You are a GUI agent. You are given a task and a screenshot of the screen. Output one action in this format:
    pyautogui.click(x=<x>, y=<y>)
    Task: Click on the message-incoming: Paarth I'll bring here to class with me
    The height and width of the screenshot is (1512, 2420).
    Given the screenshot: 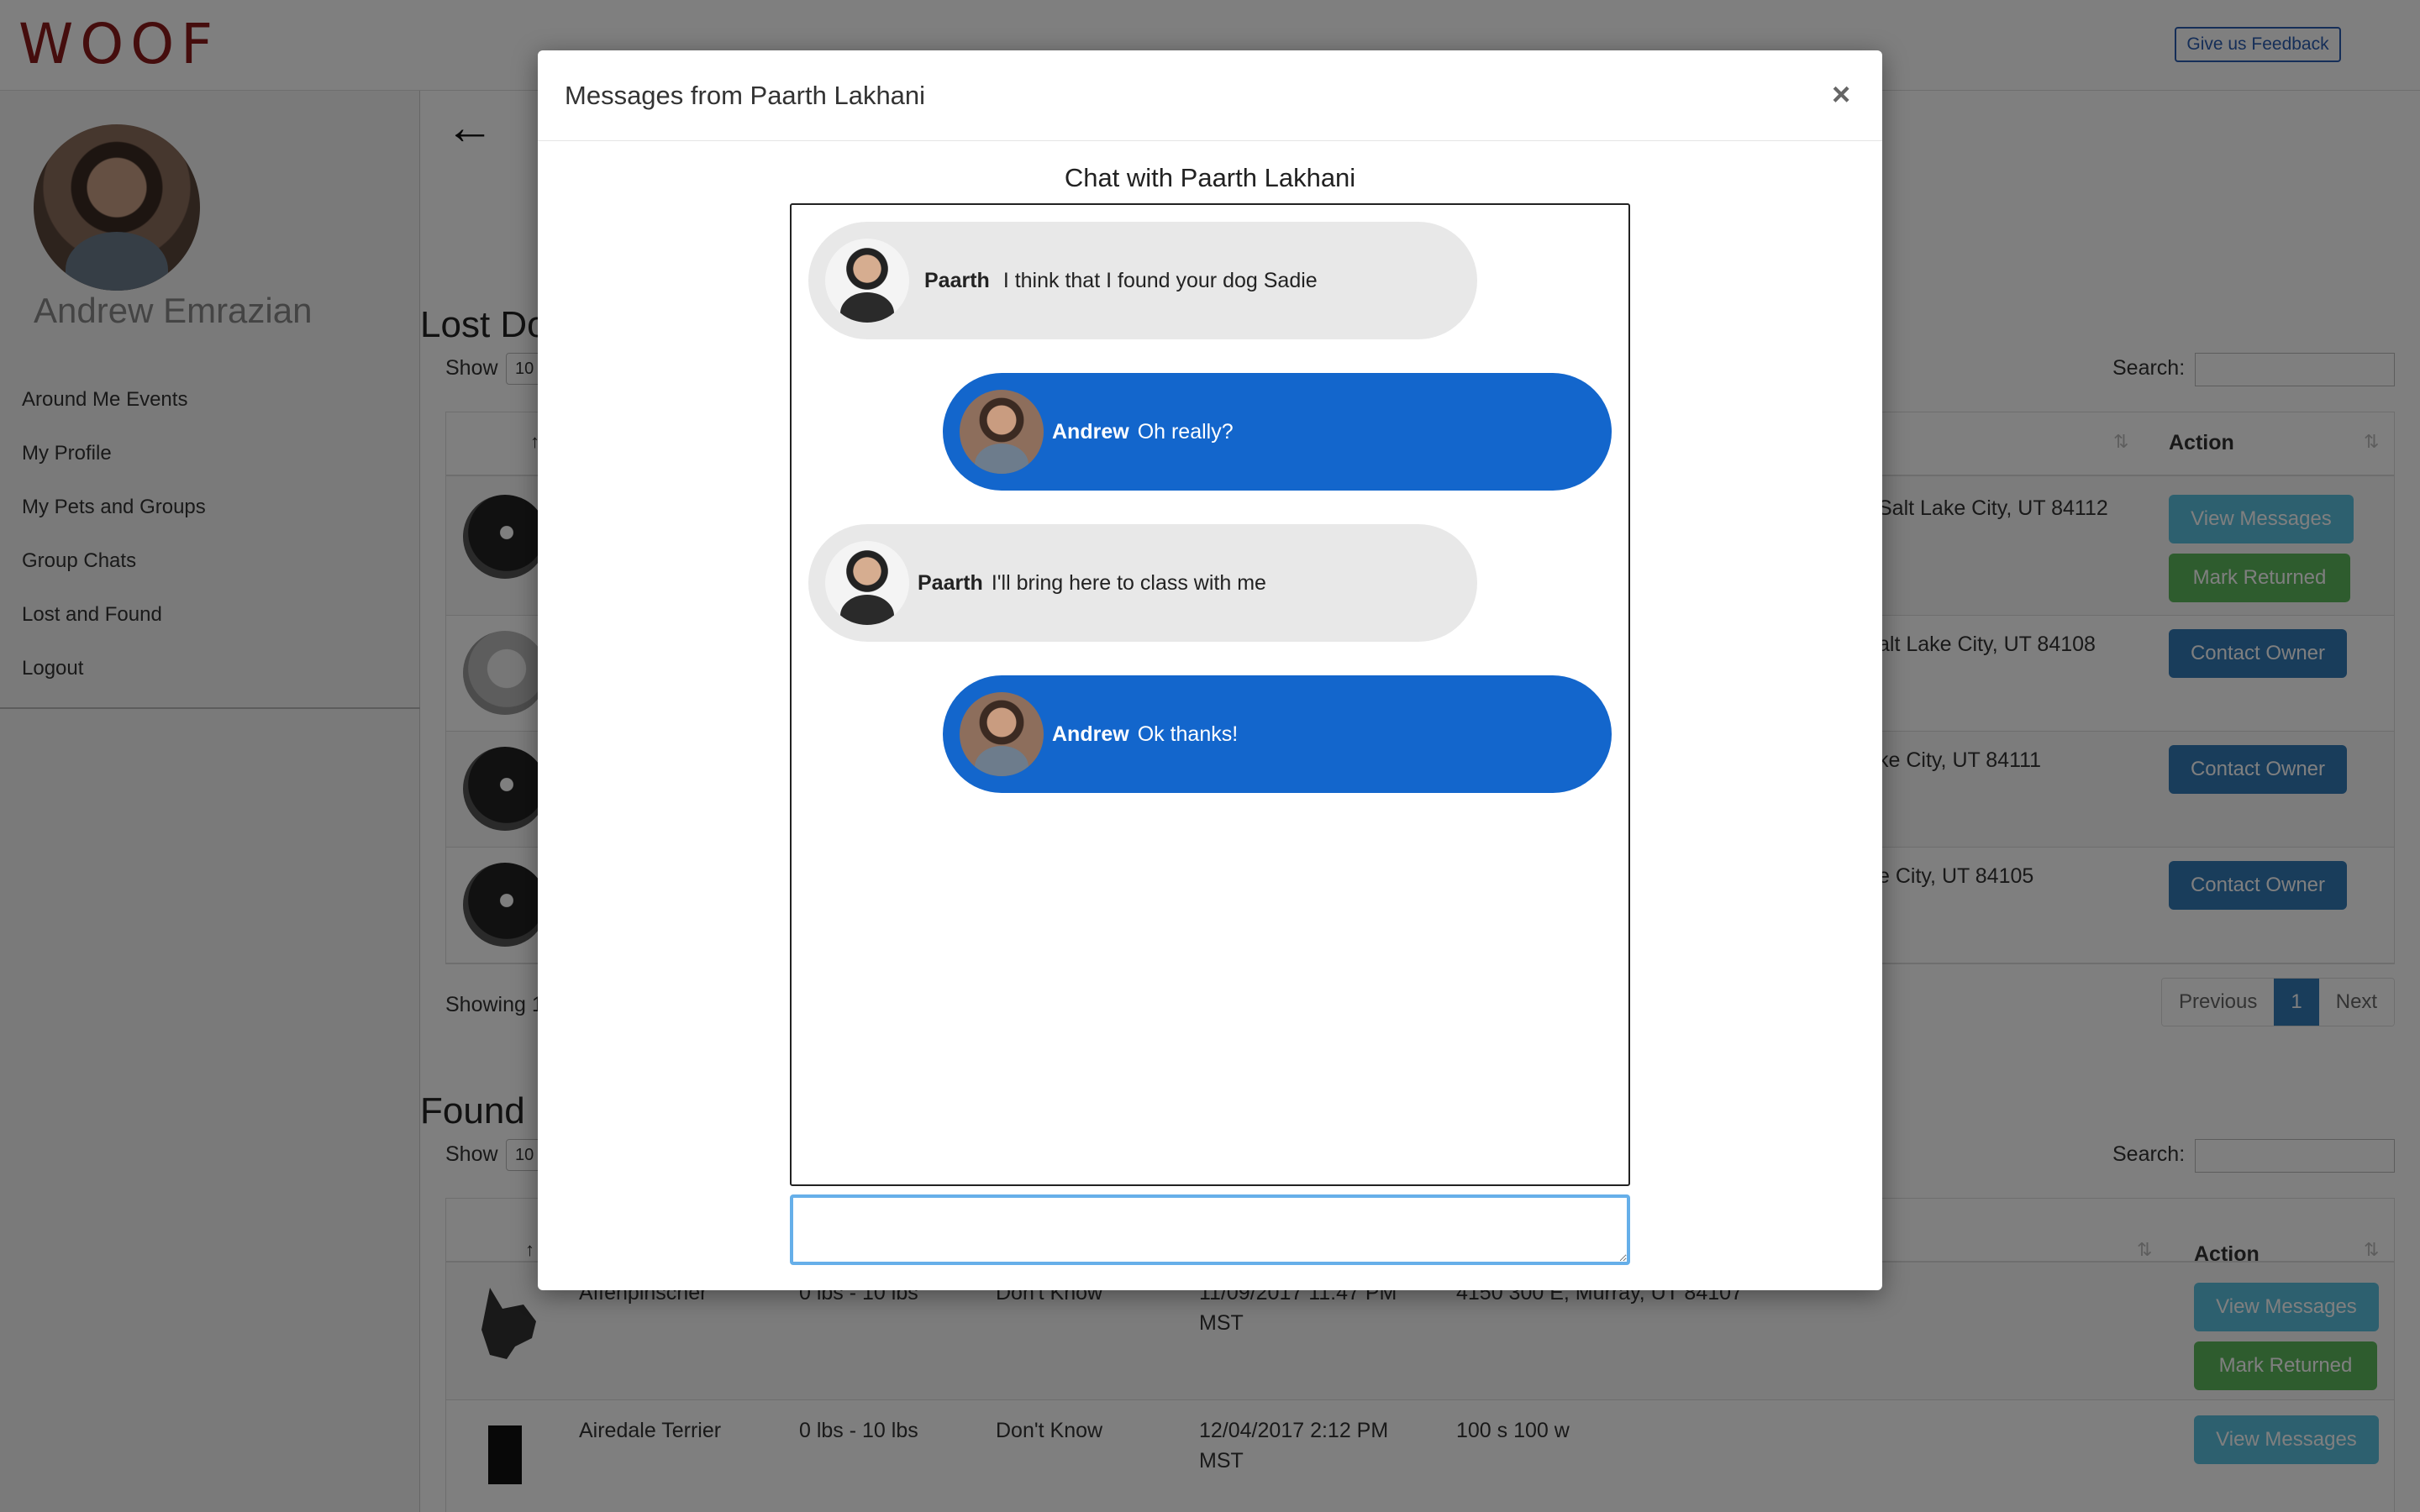 What is the action you would take?
    pyautogui.click(x=1142, y=583)
    